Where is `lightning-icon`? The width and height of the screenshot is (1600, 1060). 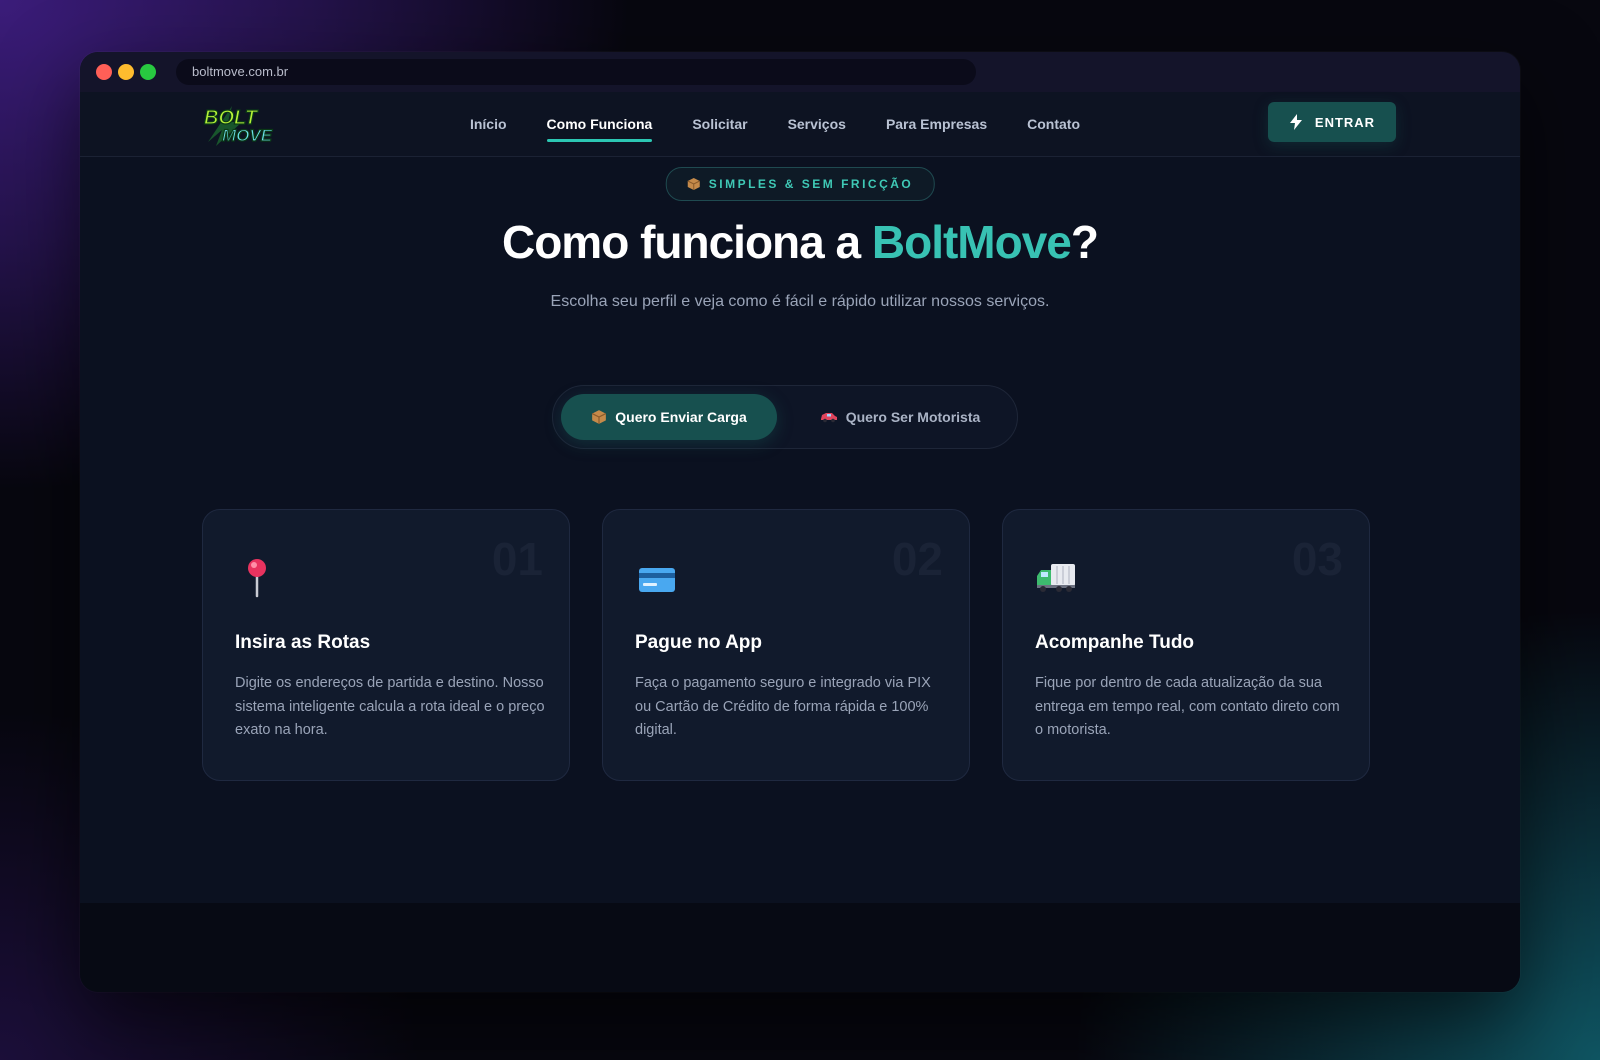 lightning-icon is located at coordinates (1295, 122).